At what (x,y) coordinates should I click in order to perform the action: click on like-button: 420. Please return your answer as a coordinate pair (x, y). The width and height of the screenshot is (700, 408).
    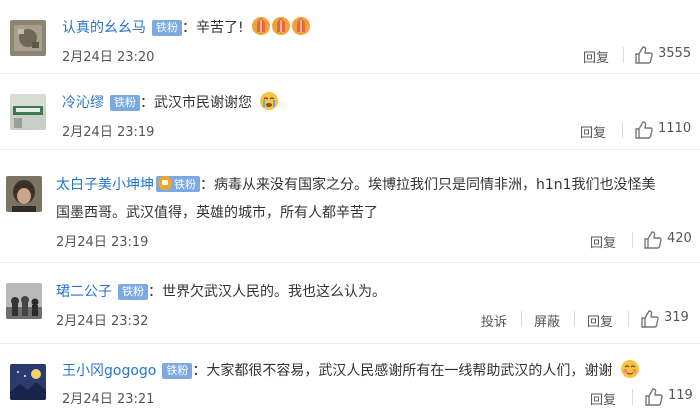
    Looking at the image, I should click on (670, 240).